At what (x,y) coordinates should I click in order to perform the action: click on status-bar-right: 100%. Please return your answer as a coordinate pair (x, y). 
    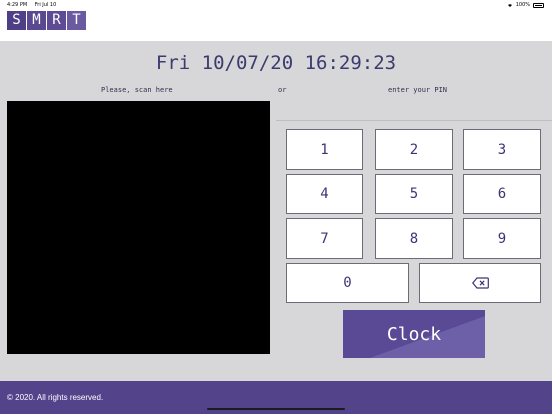
    Looking at the image, I should click on (525, 5).